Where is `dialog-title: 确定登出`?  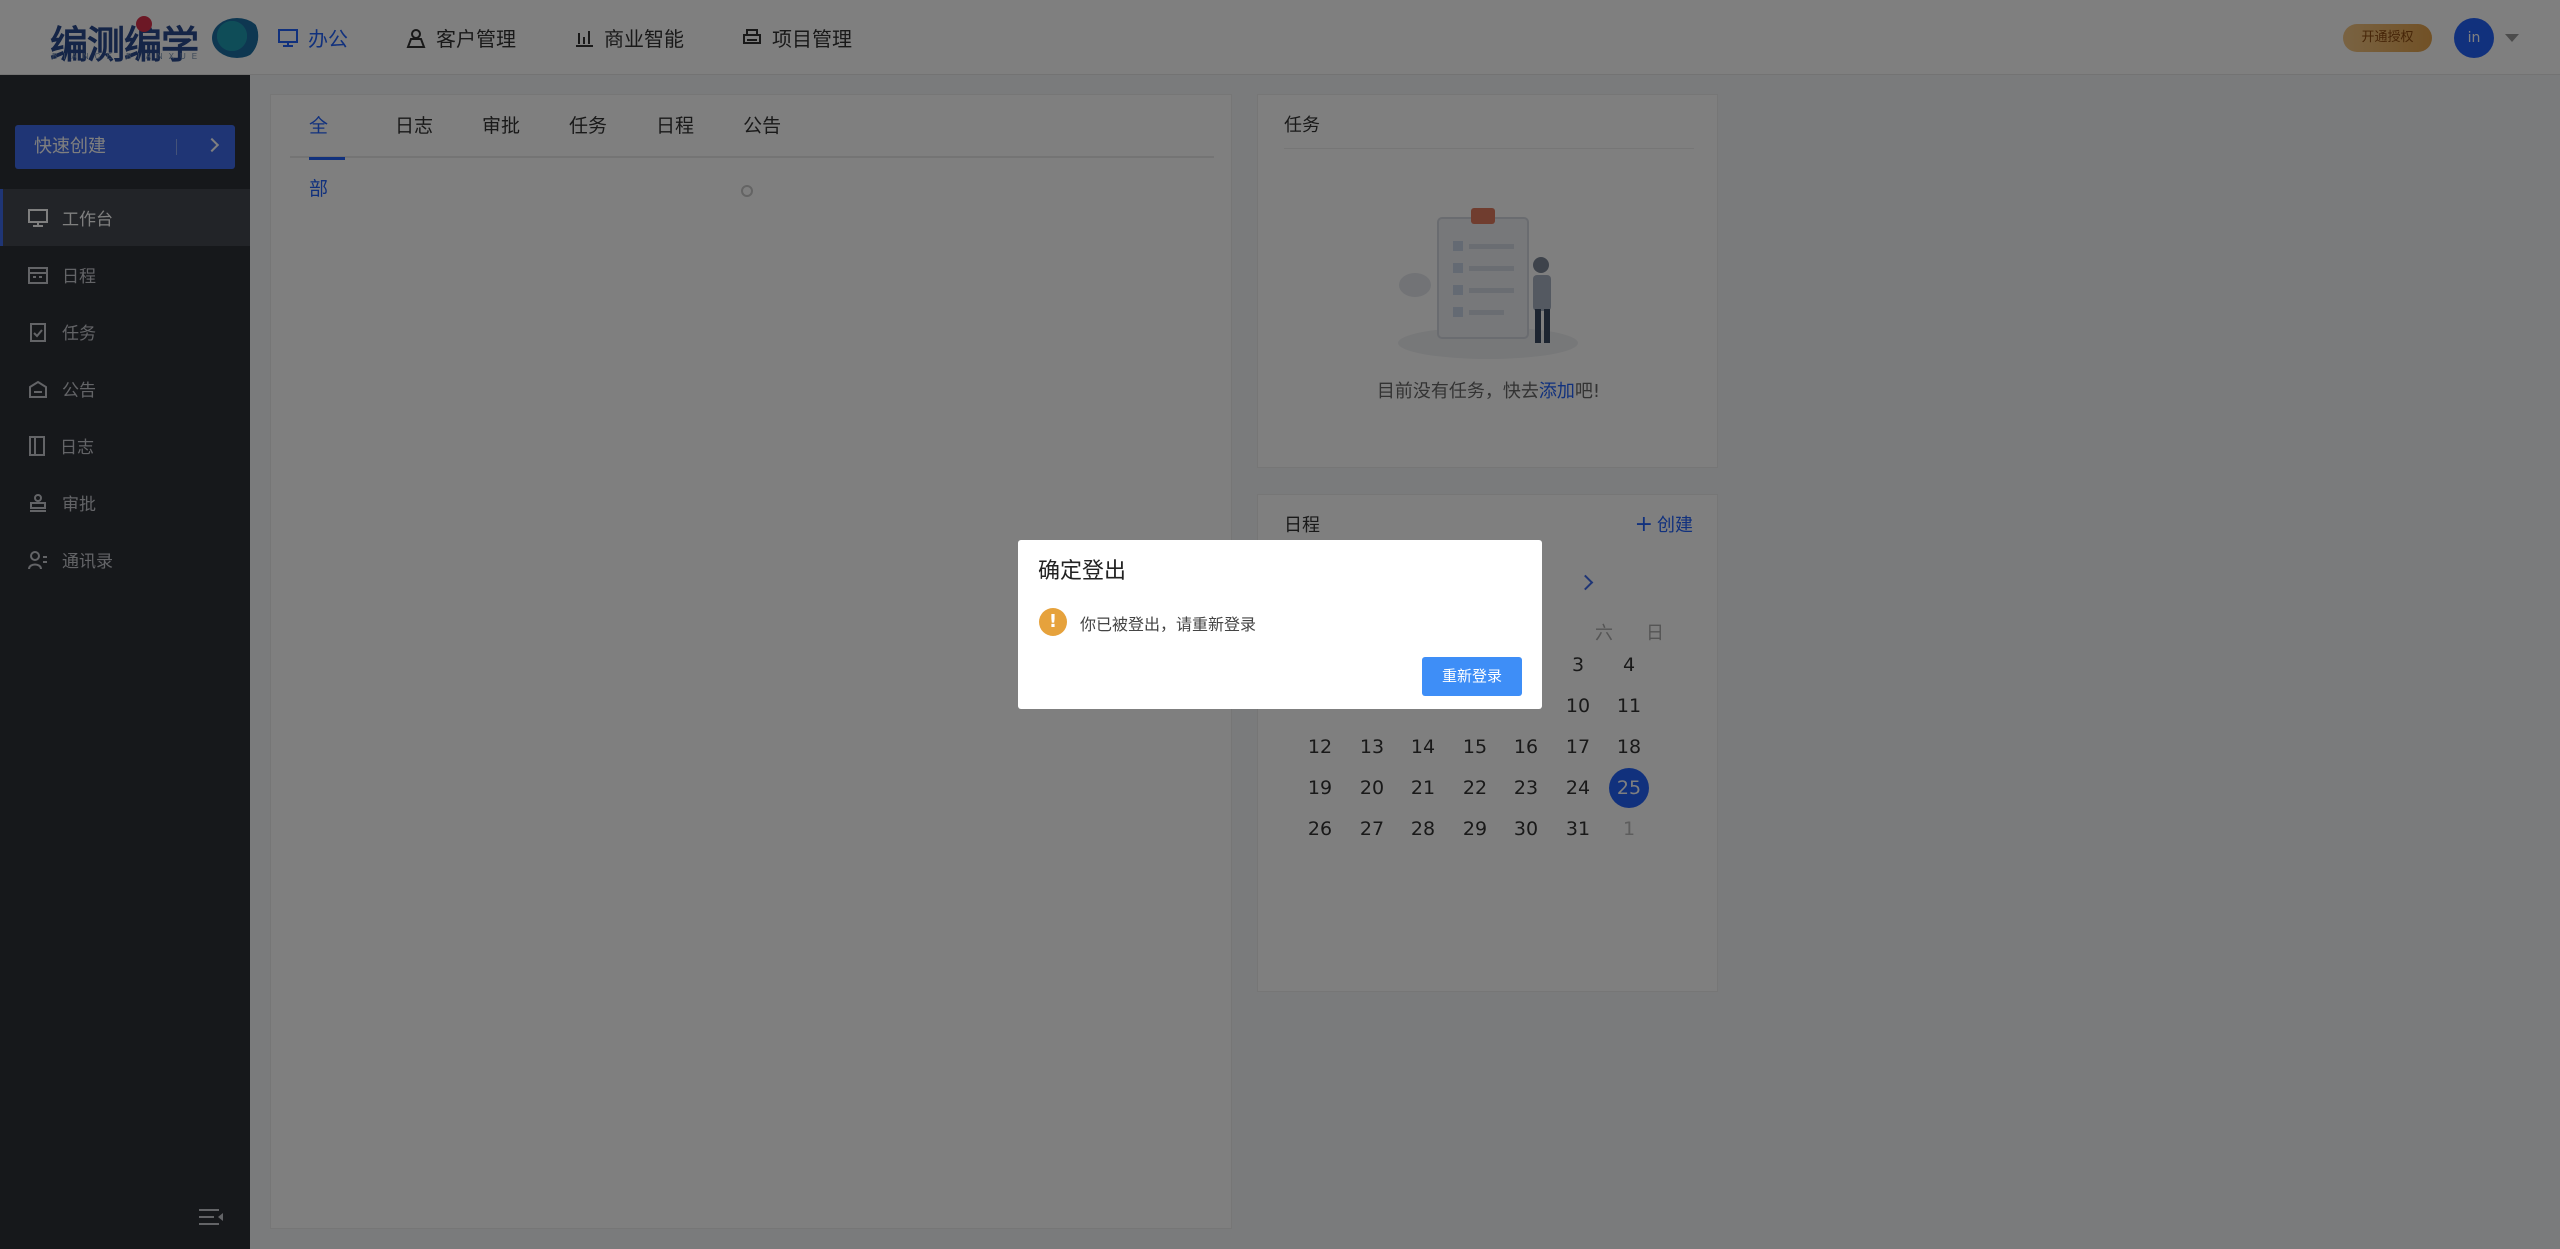 dialog-title: 确定登出 is located at coordinates (1082, 571).